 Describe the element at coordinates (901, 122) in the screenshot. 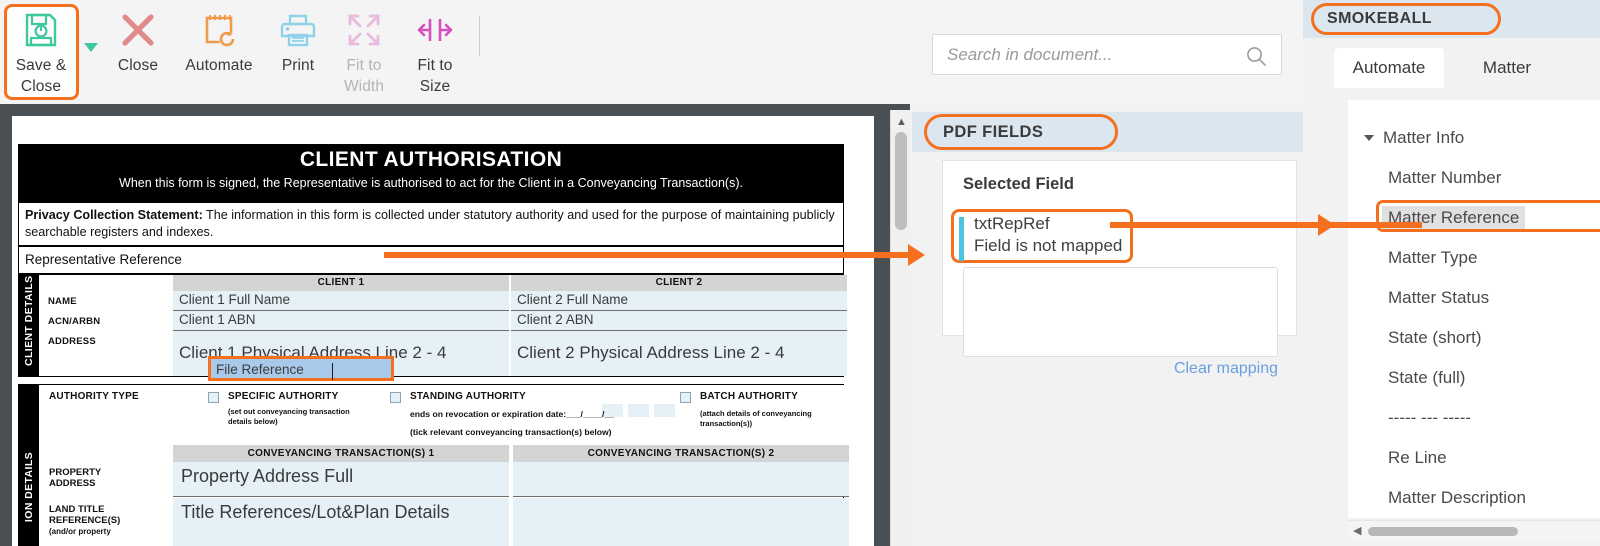

I see `scroll-up-arrow-icon: ▲` at that location.